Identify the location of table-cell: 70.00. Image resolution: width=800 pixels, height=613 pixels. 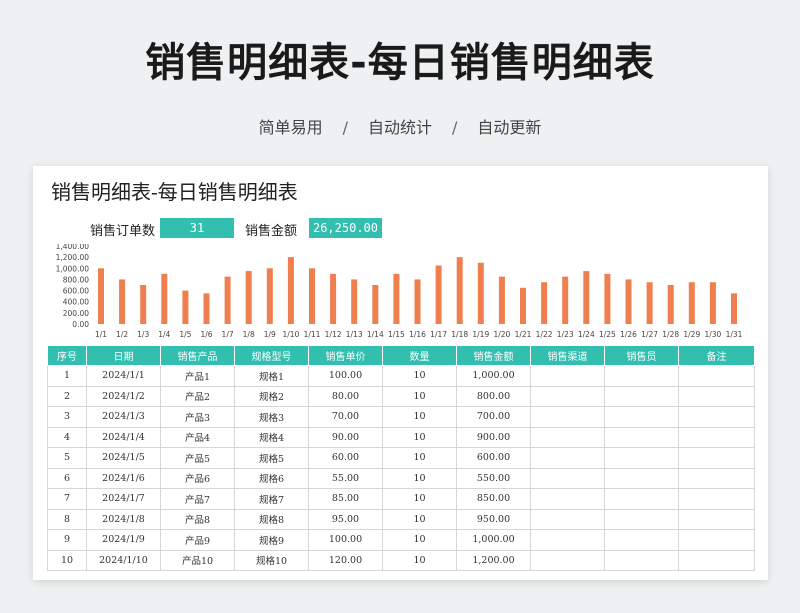
(345, 417).